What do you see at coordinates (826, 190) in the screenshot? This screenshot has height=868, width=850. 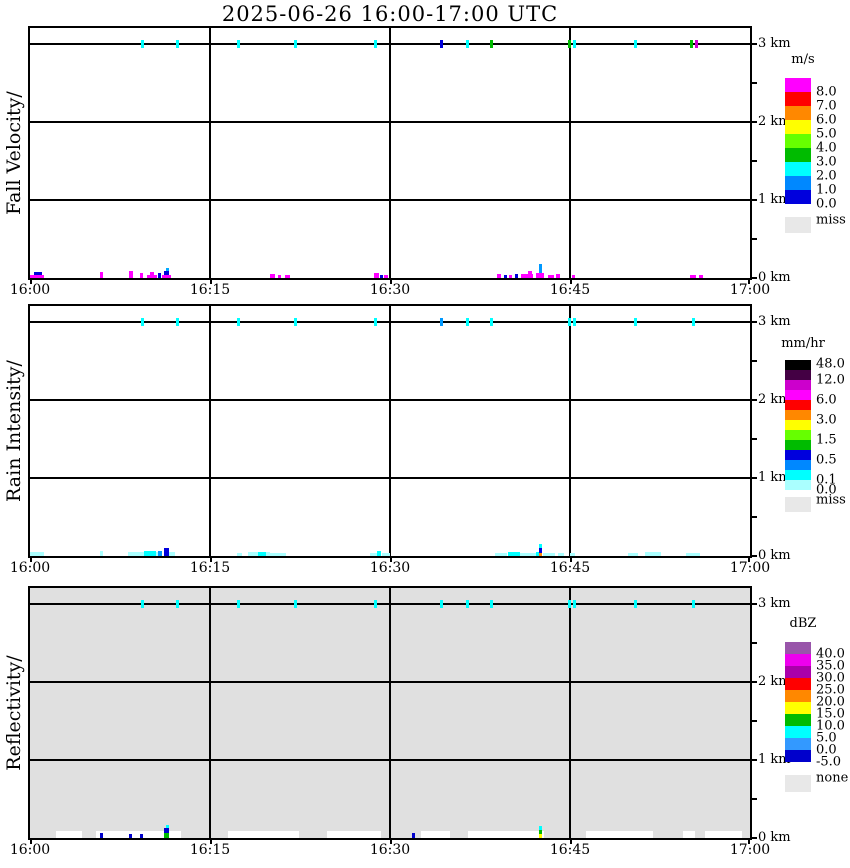 I see `colorbar-label: 1.0` at bounding box center [826, 190].